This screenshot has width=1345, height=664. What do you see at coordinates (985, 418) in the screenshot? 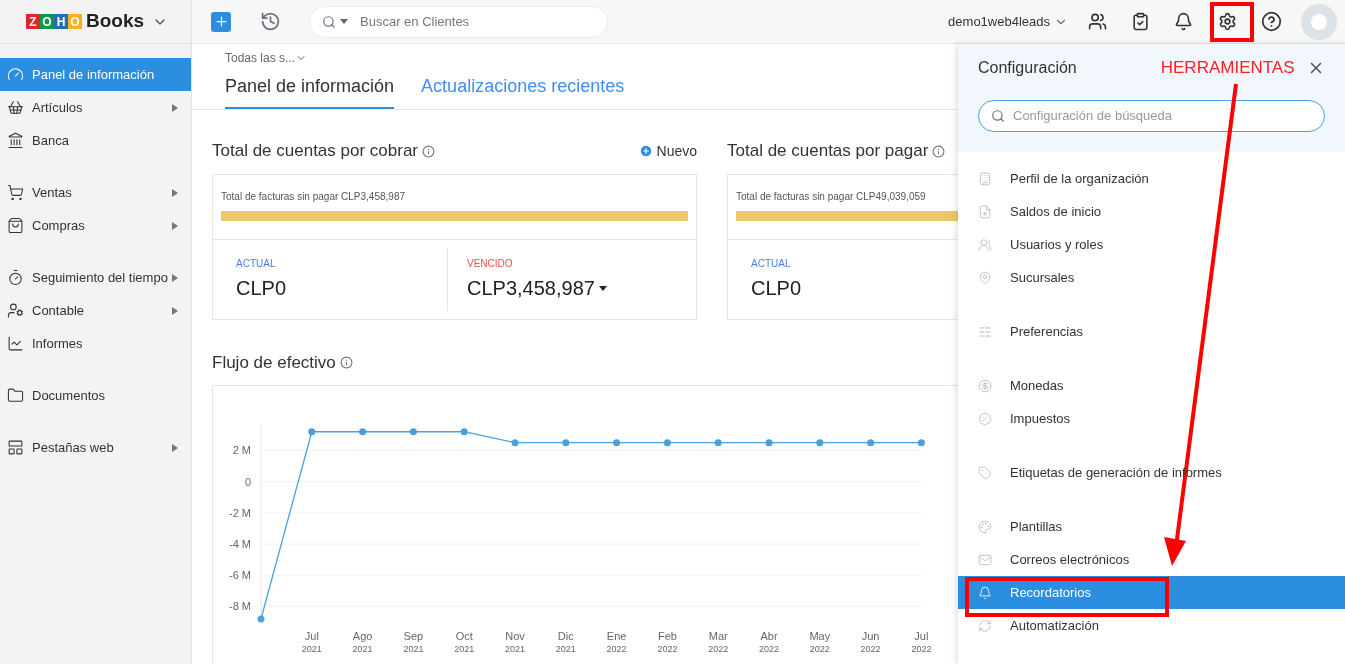
I see `percent-icon` at bounding box center [985, 418].